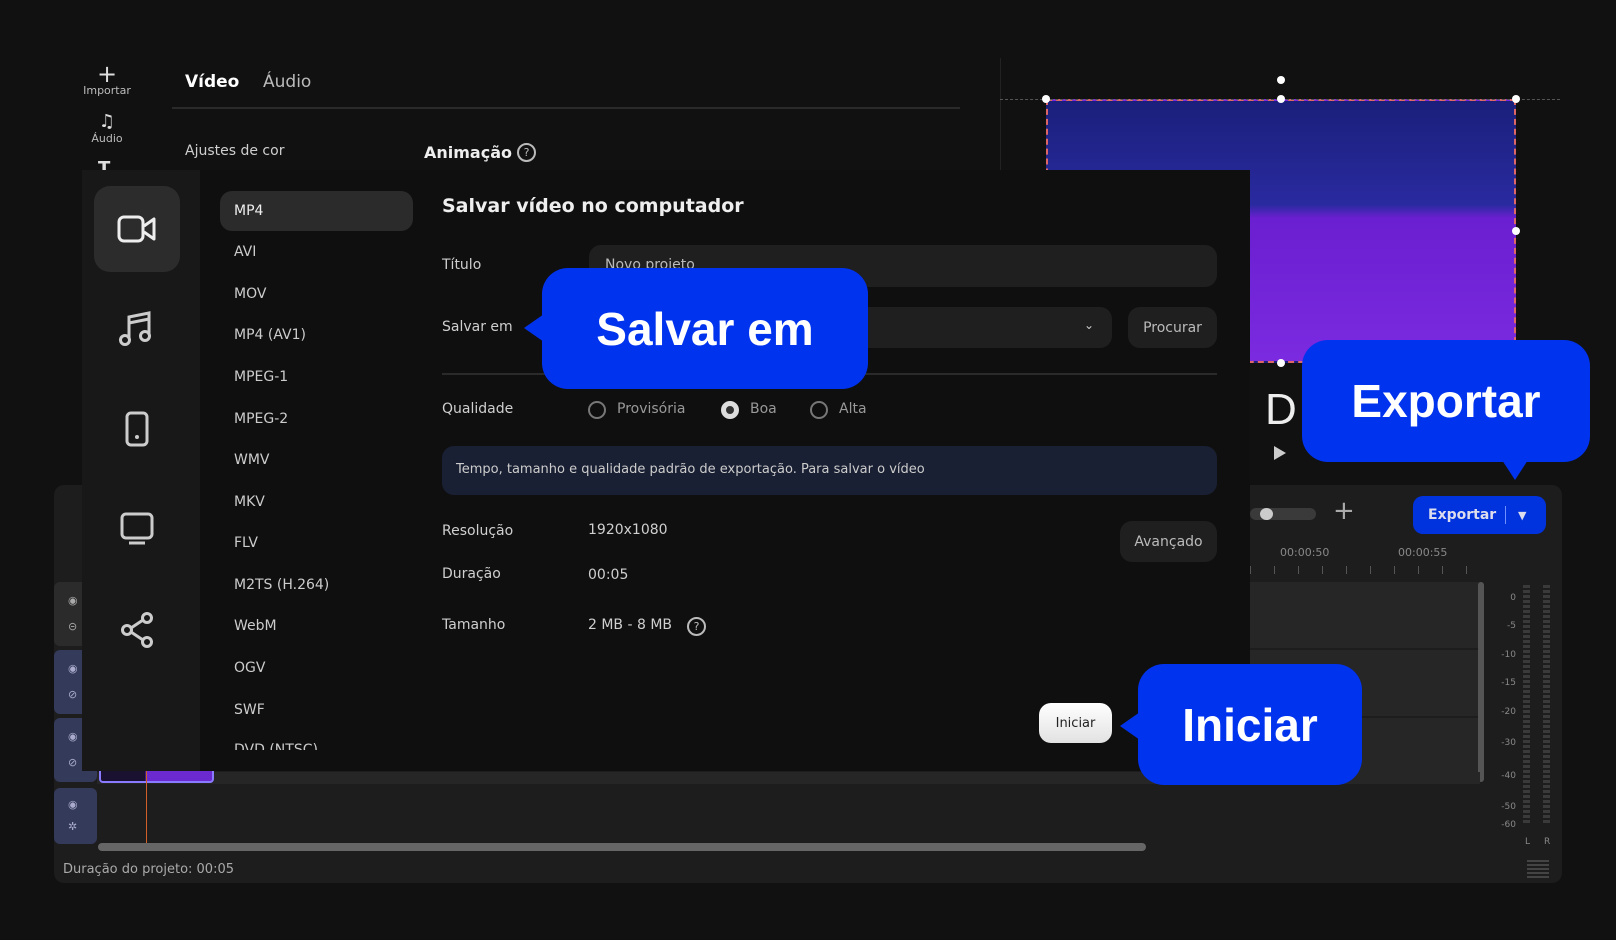 Image resolution: width=1616 pixels, height=940 pixels. What do you see at coordinates (72, 626) in the screenshot?
I see `link-icon: ⊝` at bounding box center [72, 626].